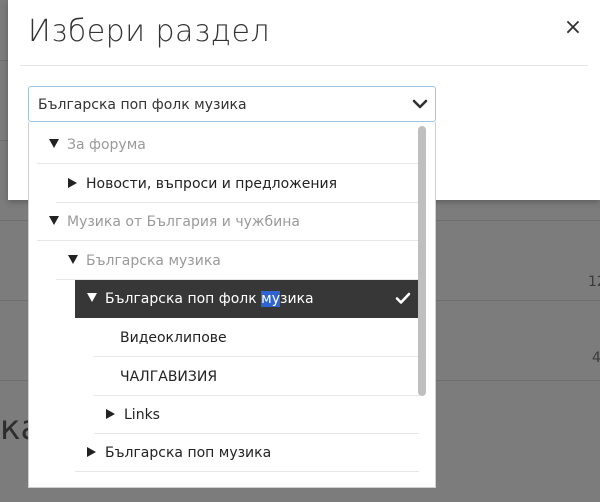 This screenshot has width=600, height=502. I want to click on chevron-down-icon, so click(420, 104).